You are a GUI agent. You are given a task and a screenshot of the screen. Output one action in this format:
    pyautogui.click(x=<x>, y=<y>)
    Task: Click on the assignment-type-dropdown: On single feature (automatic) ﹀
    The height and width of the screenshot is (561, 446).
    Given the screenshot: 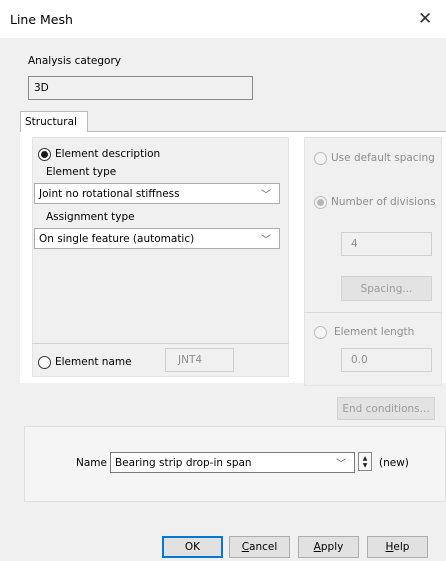 What is the action you would take?
    pyautogui.click(x=157, y=238)
    